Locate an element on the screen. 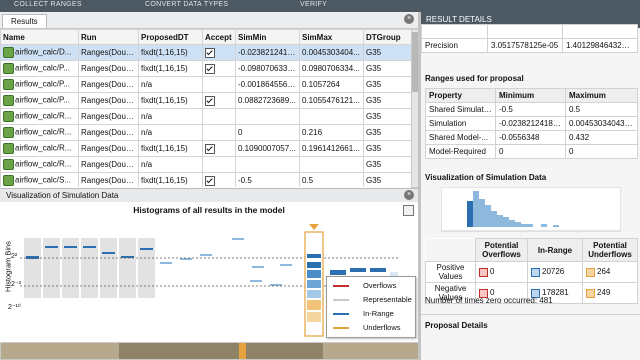 The width and height of the screenshot is (640, 360). ranges-column-header: Maximum is located at coordinates (601, 95).